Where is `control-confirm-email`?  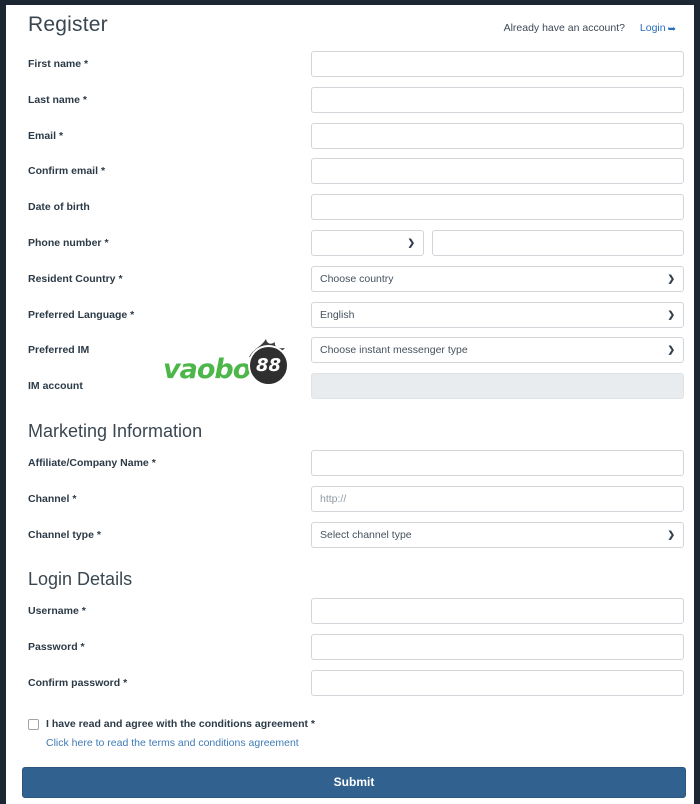 control-confirm-email is located at coordinates (497, 171).